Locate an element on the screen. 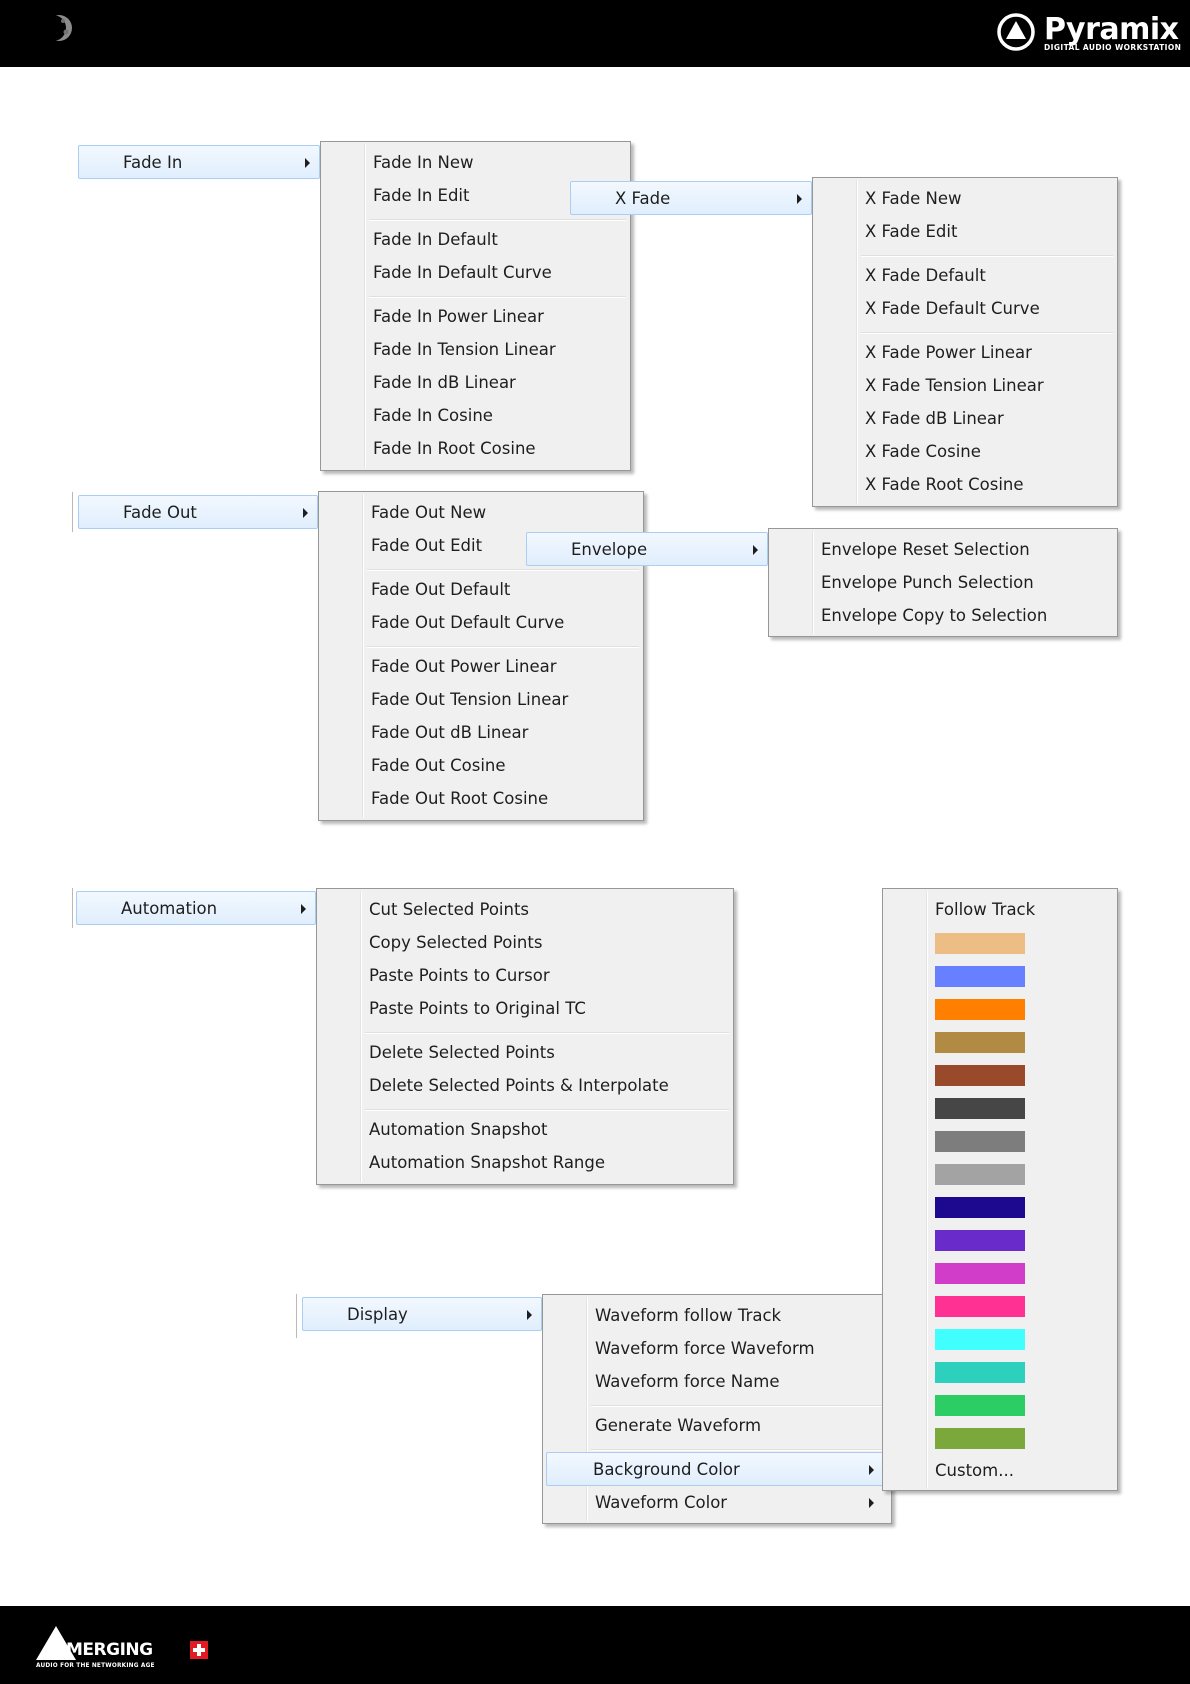 Image resolution: width=1190 pixels, height=1684 pixels. brand-tagline: DIGITAL AUDIO WORKSTATION is located at coordinates (1113, 47).